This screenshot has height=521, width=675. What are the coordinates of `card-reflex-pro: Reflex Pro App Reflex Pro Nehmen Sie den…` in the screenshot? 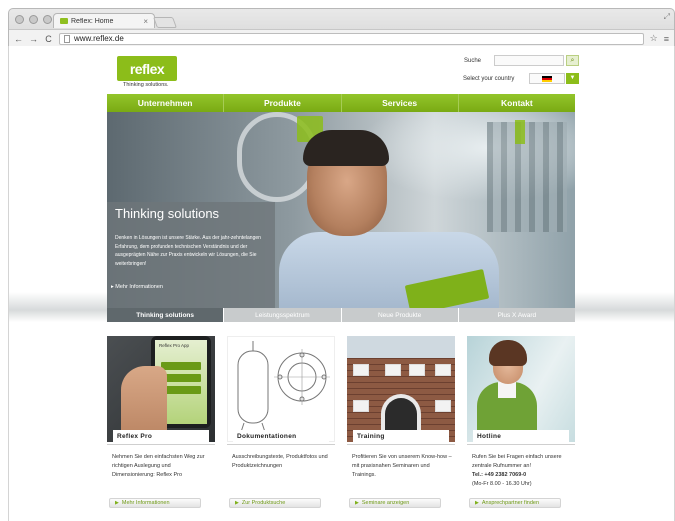 It's located at (161, 427).